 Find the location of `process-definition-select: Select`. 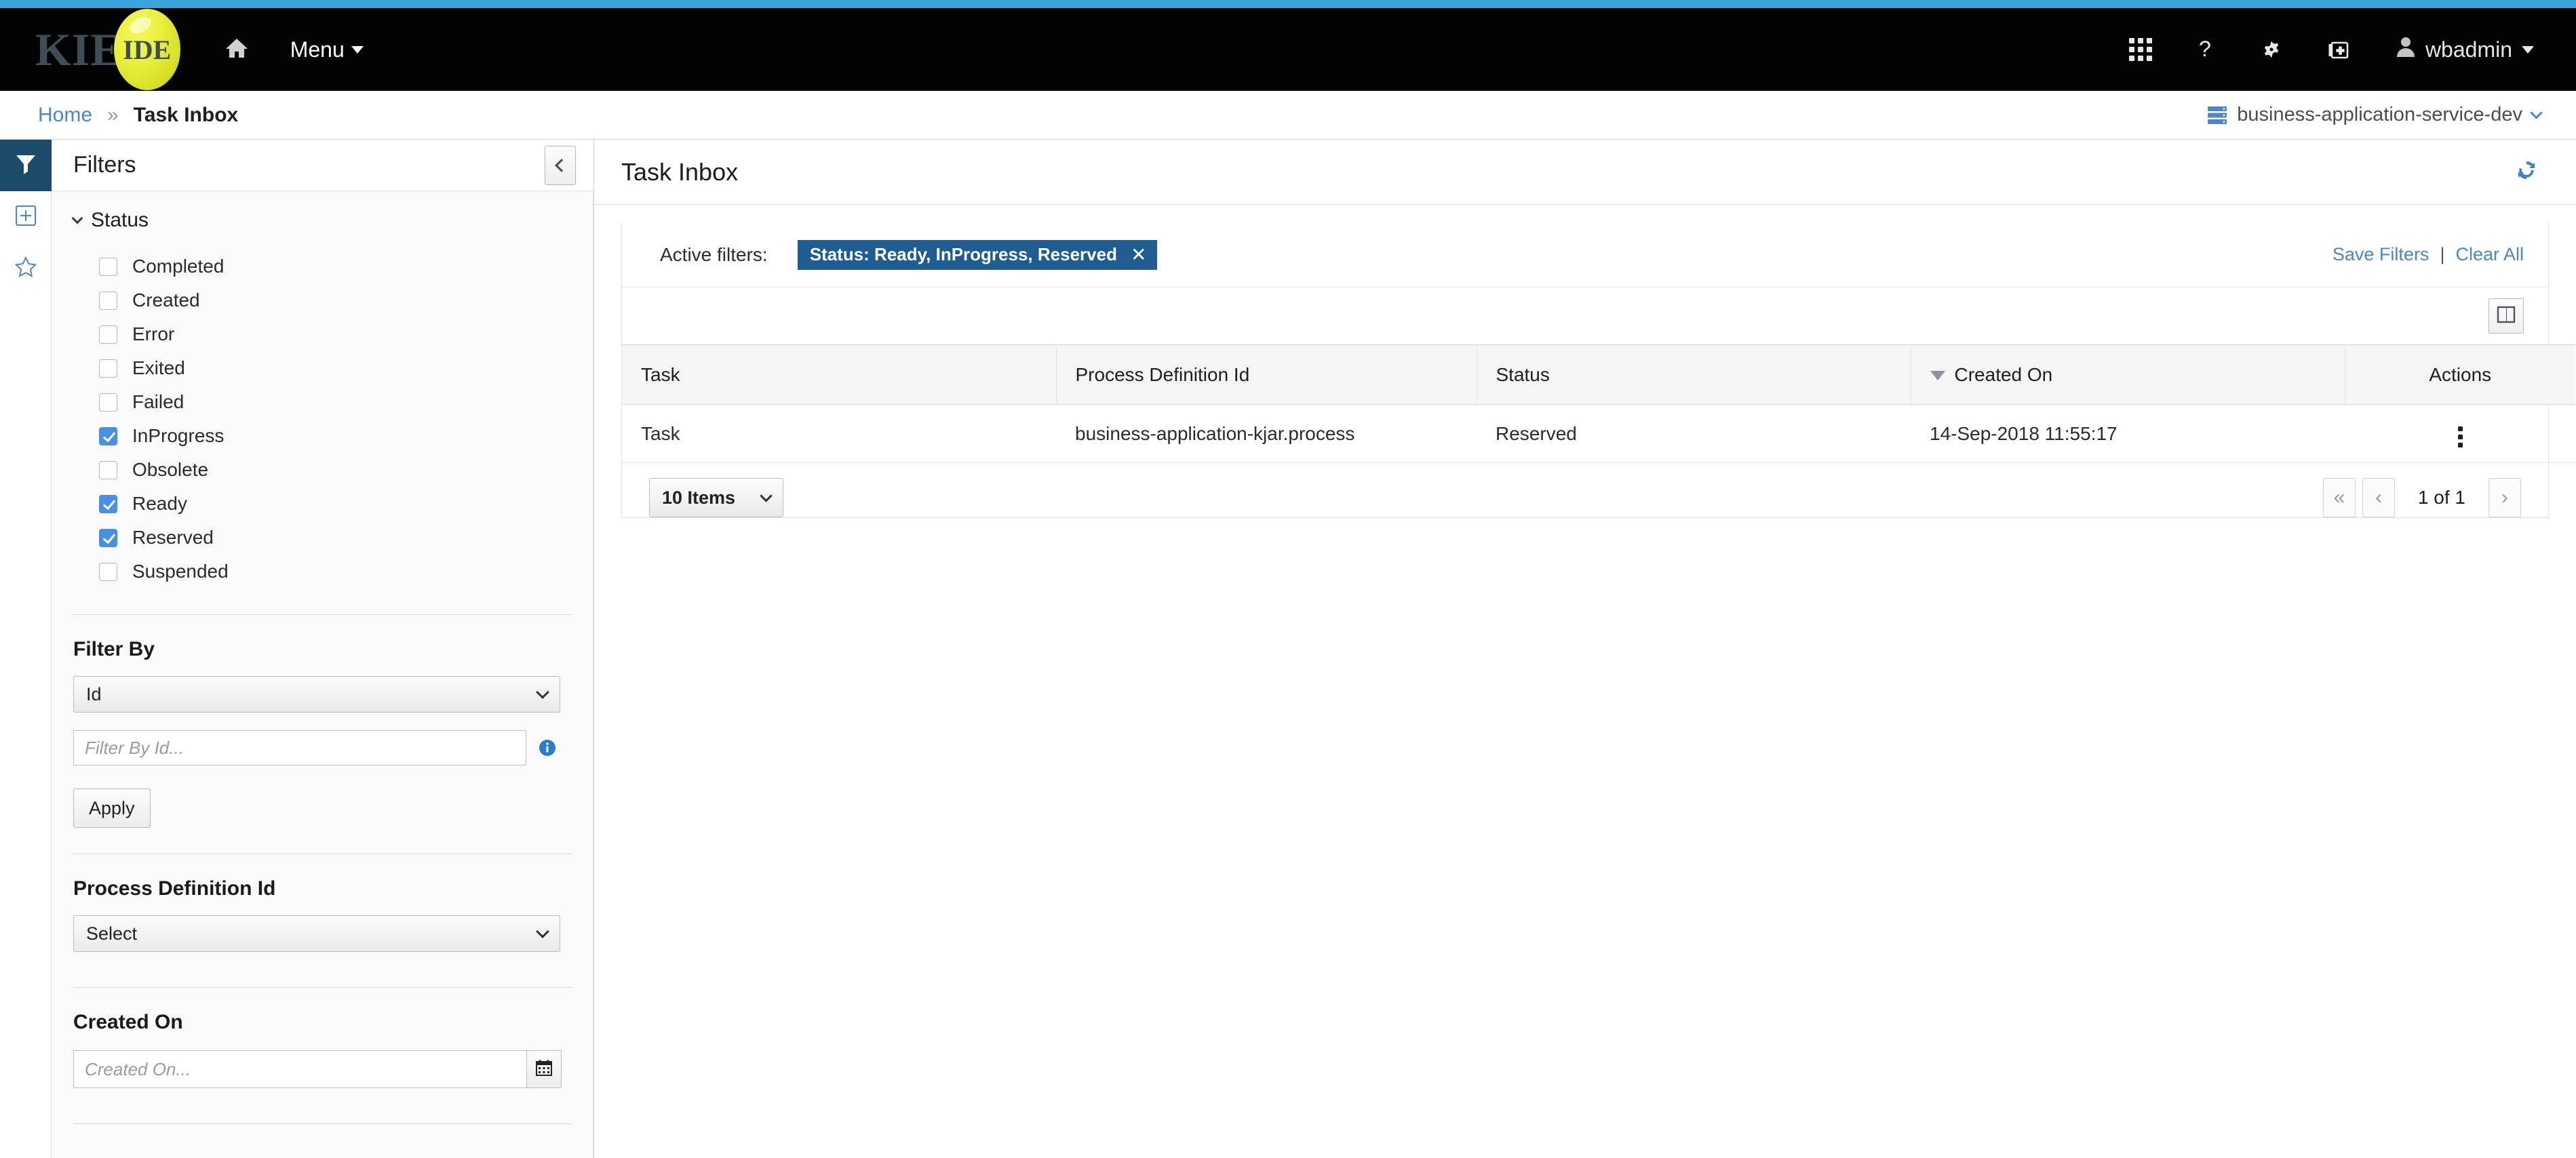

process-definition-select: Select is located at coordinates (316, 933).